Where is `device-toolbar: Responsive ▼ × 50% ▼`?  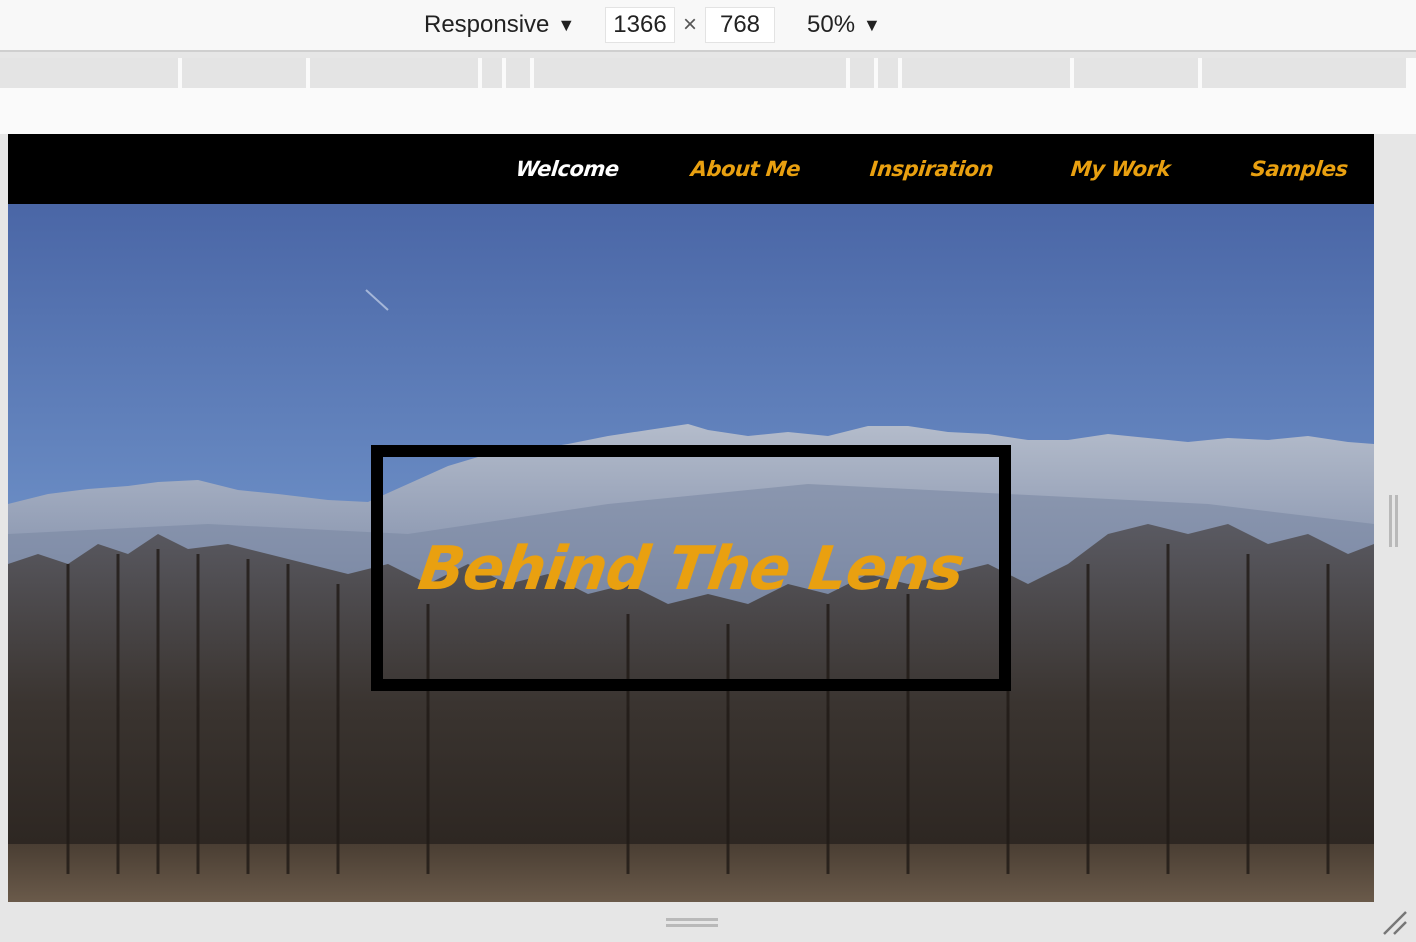
device-toolbar: Responsive ▼ × 50% ▼ is located at coordinates (708, 26).